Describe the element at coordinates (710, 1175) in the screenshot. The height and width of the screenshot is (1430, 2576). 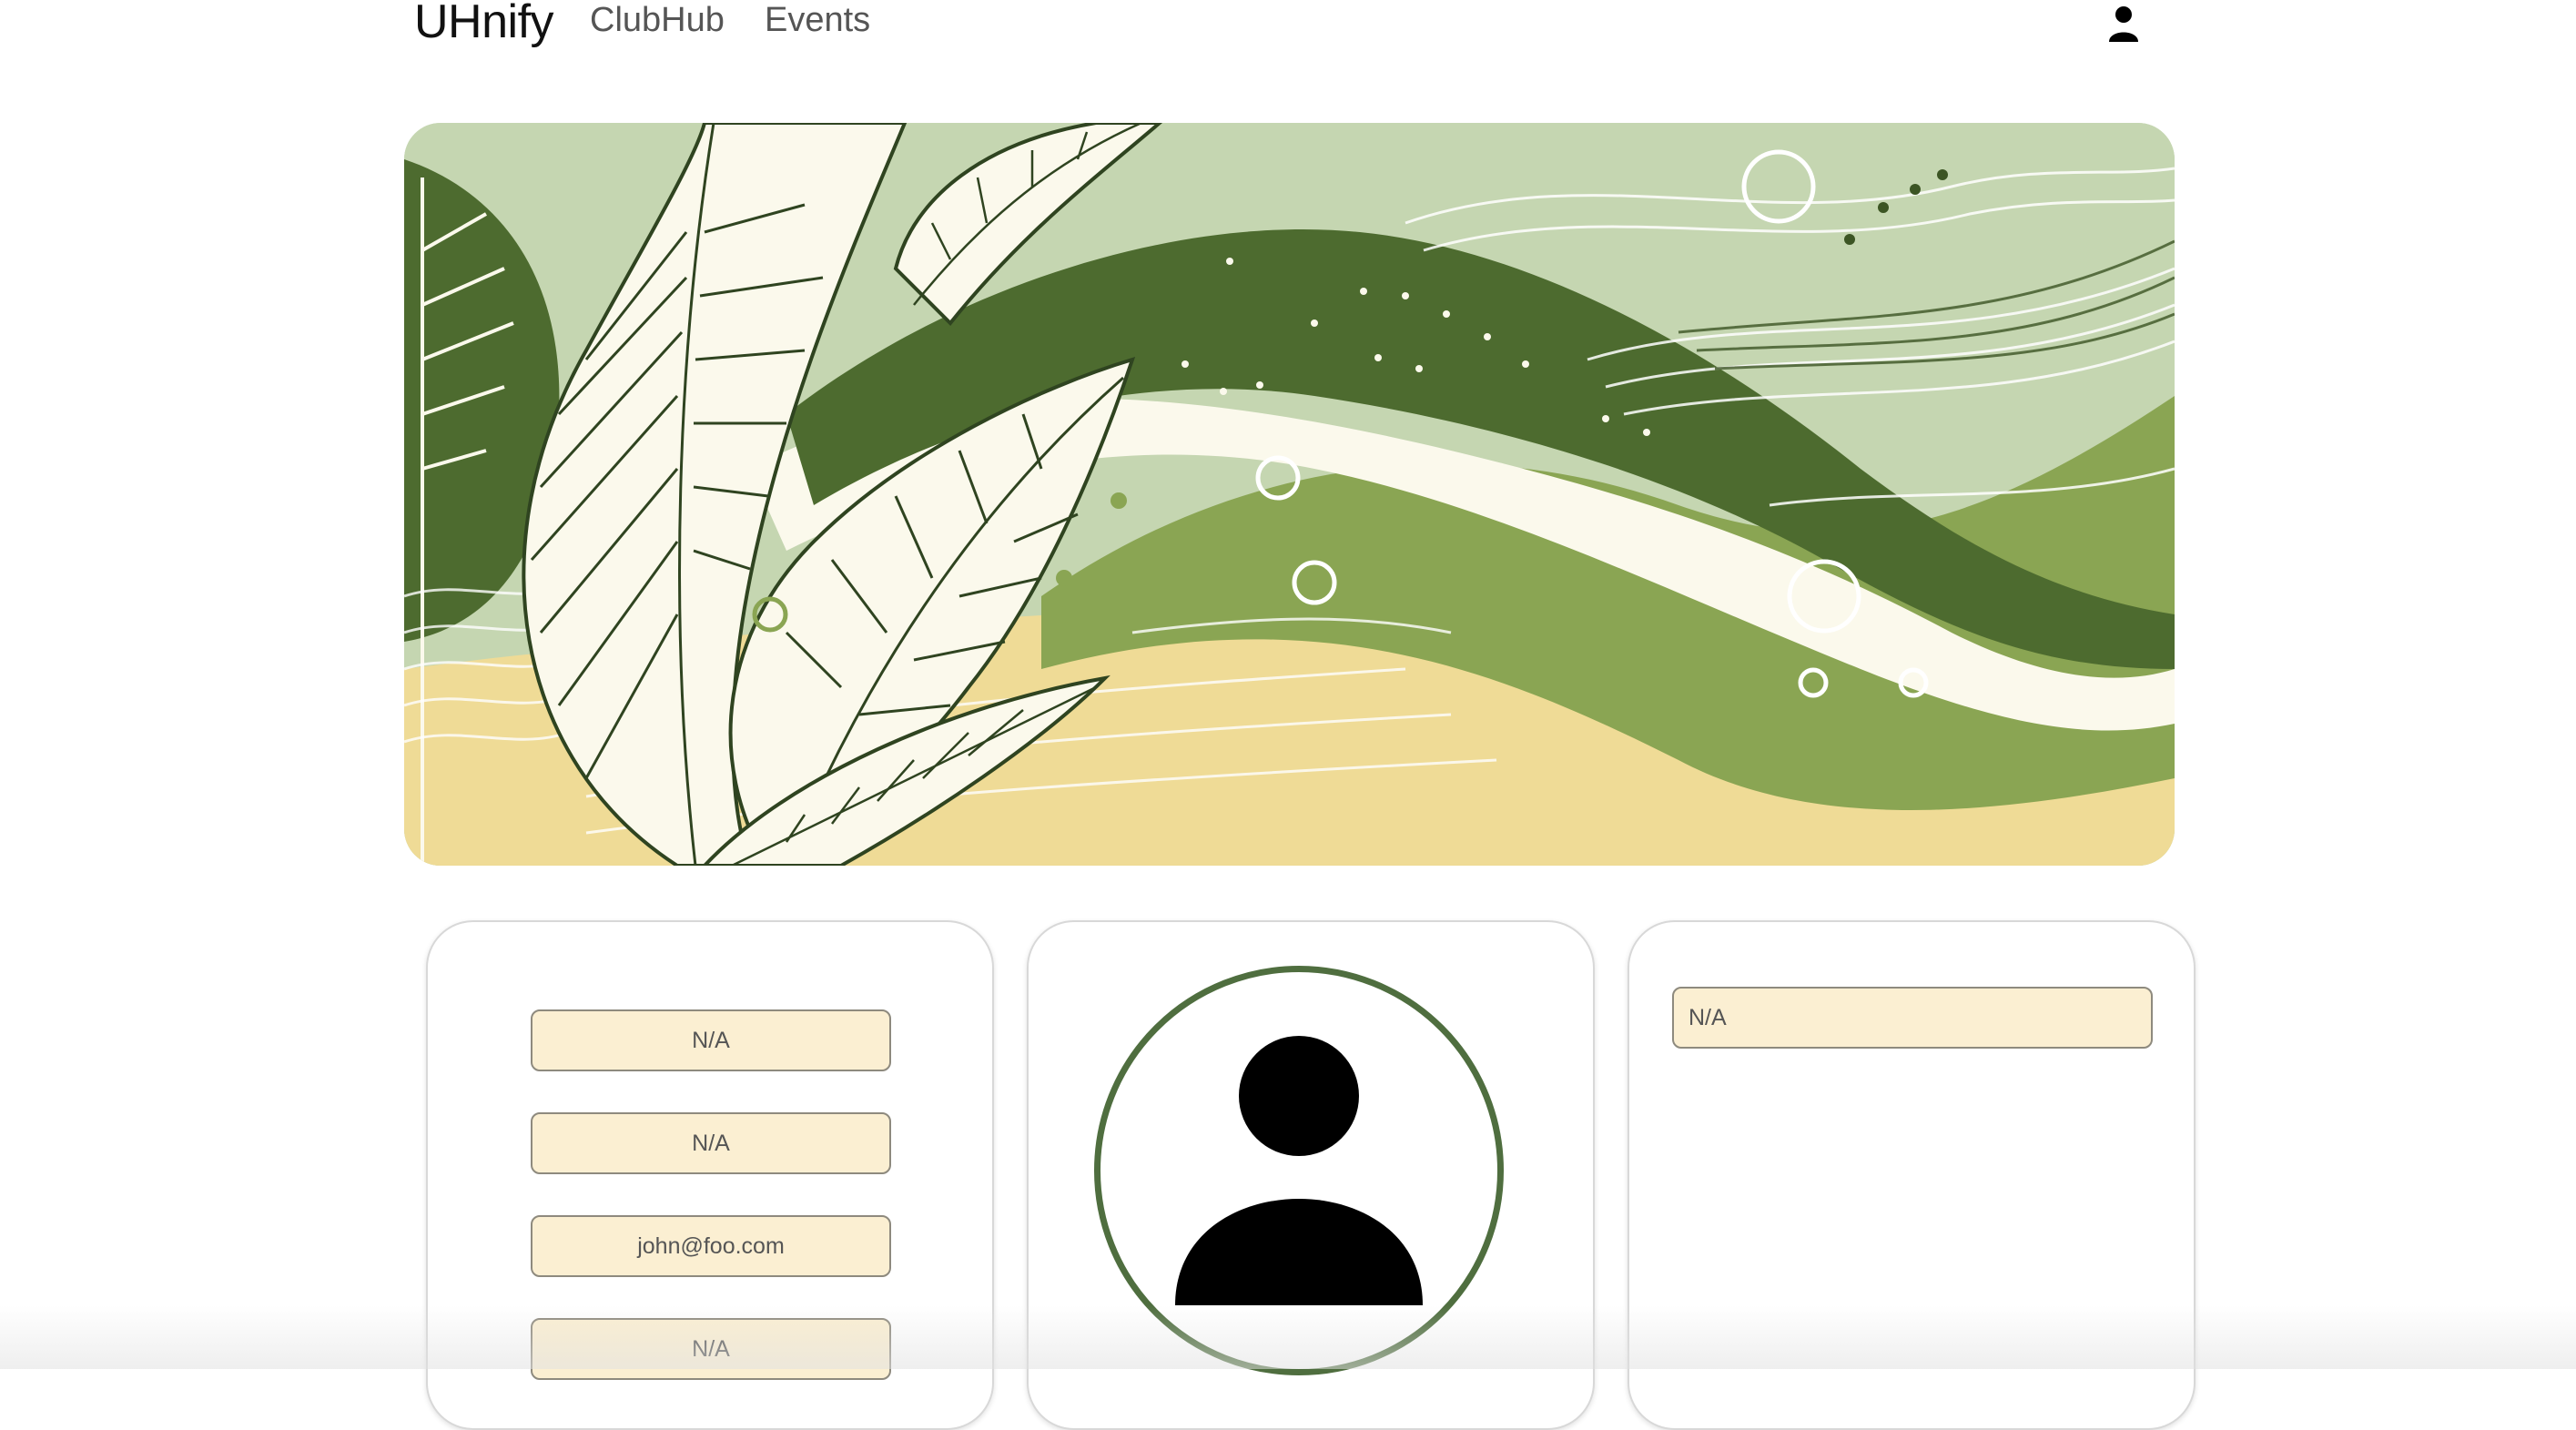
I see `profile-details-card` at that location.